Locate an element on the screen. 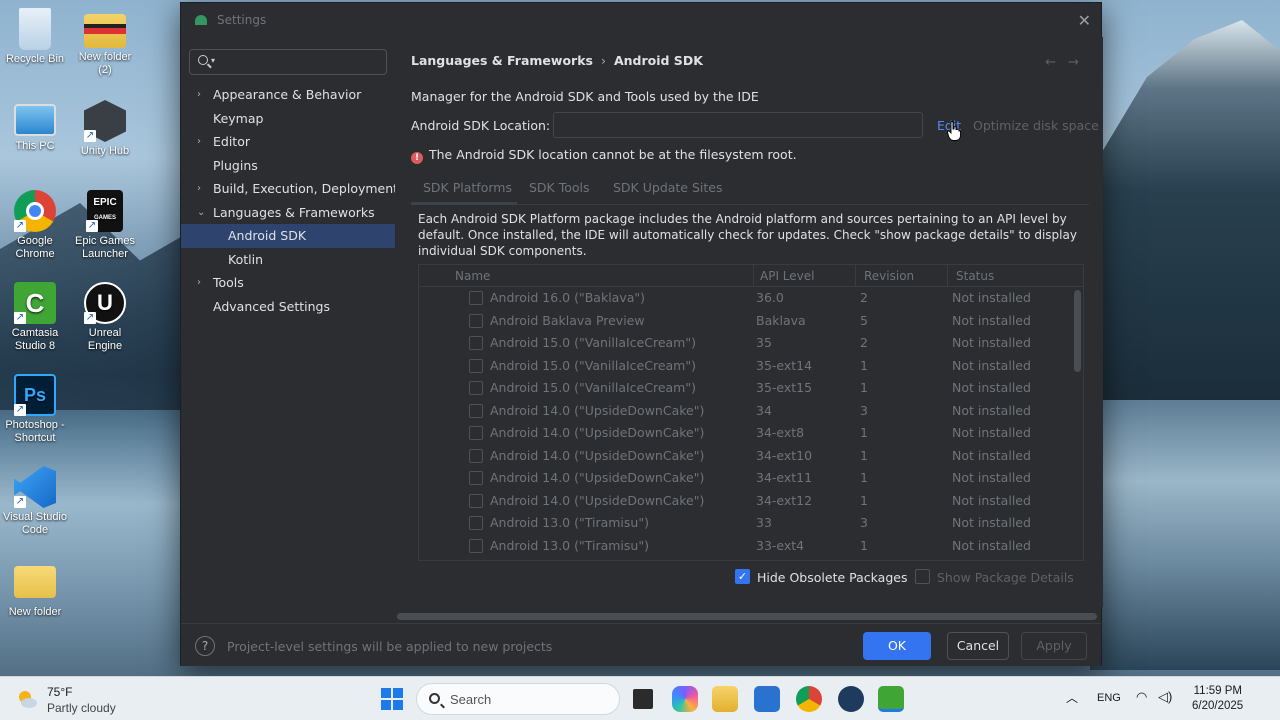 Image resolution: width=1280 pixels, height=720 pixels. task-view-icon is located at coordinates (643, 699).